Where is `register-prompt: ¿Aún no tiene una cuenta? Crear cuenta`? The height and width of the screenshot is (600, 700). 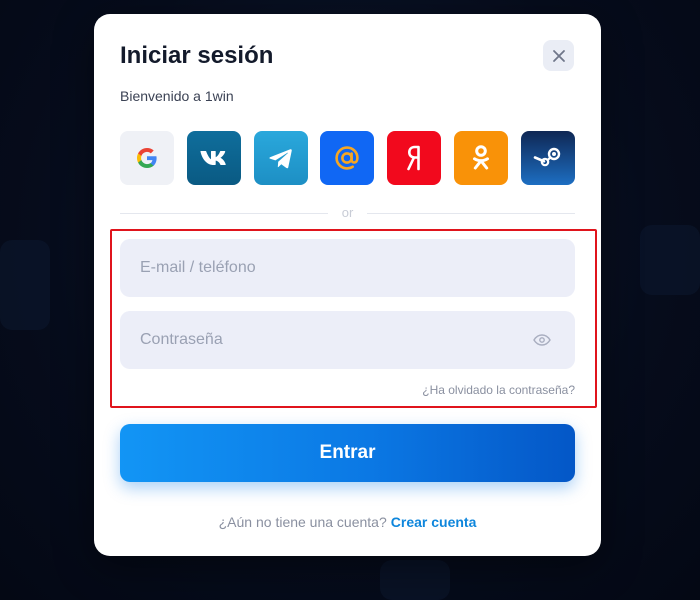 register-prompt: ¿Aún no tiene una cuenta? Crear cuenta is located at coordinates (347, 522).